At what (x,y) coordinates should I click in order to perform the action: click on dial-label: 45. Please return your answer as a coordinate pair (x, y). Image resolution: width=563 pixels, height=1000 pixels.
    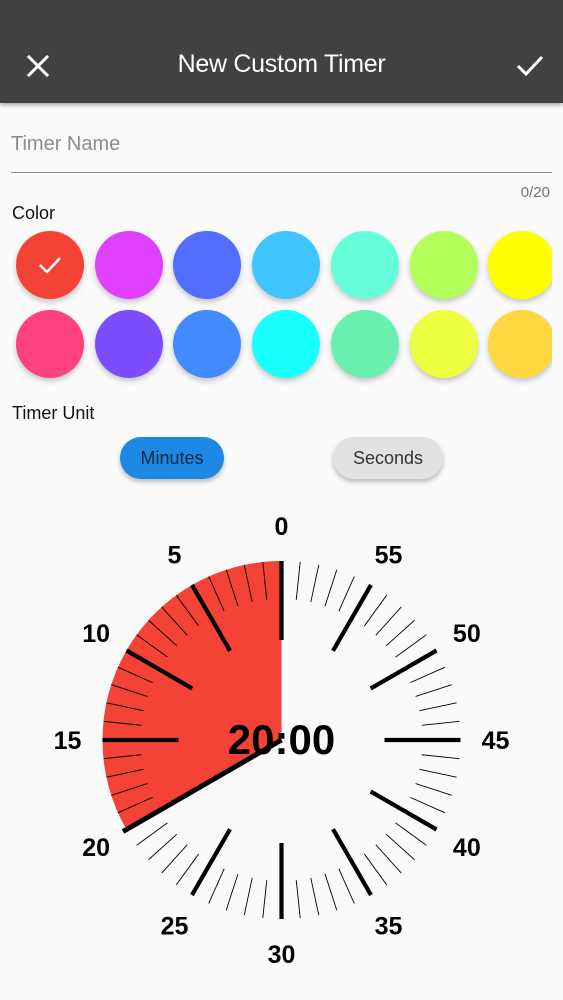
    Looking at the image, I should click on (496, 741).